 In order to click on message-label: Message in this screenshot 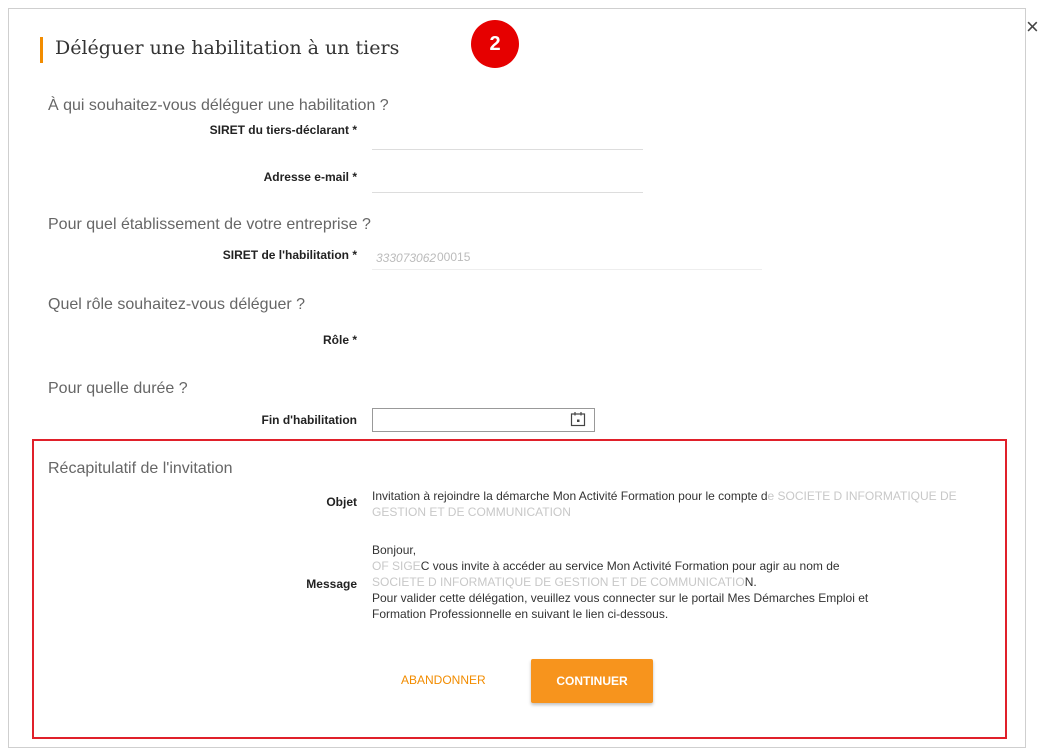, I will do `click(331, 584)`.